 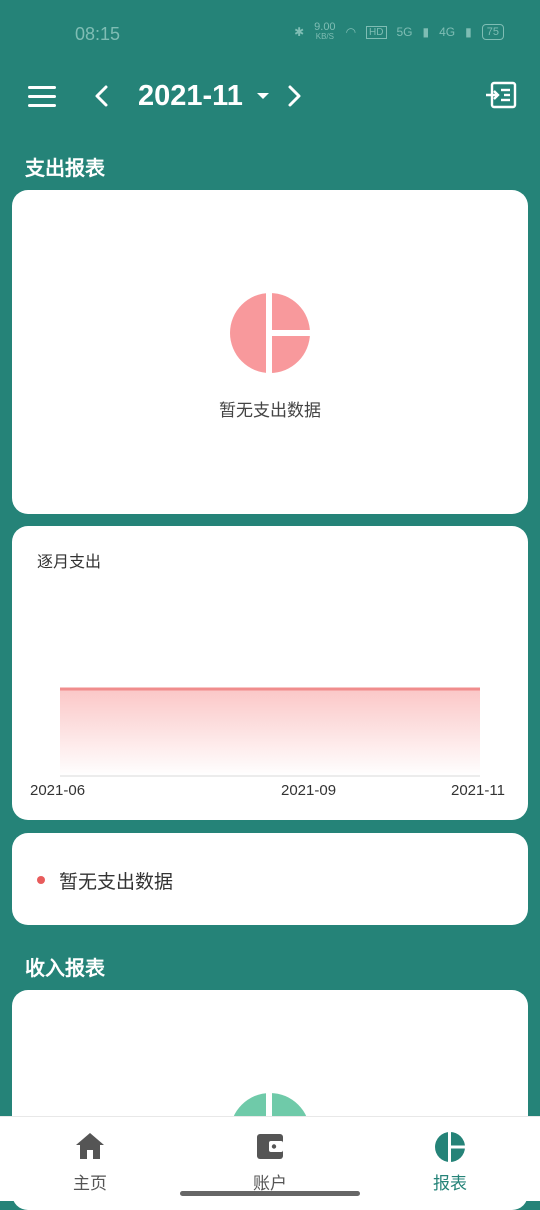 I want to click on legend-empty-text: 暂无支出数据, so click(x=116, y=882).